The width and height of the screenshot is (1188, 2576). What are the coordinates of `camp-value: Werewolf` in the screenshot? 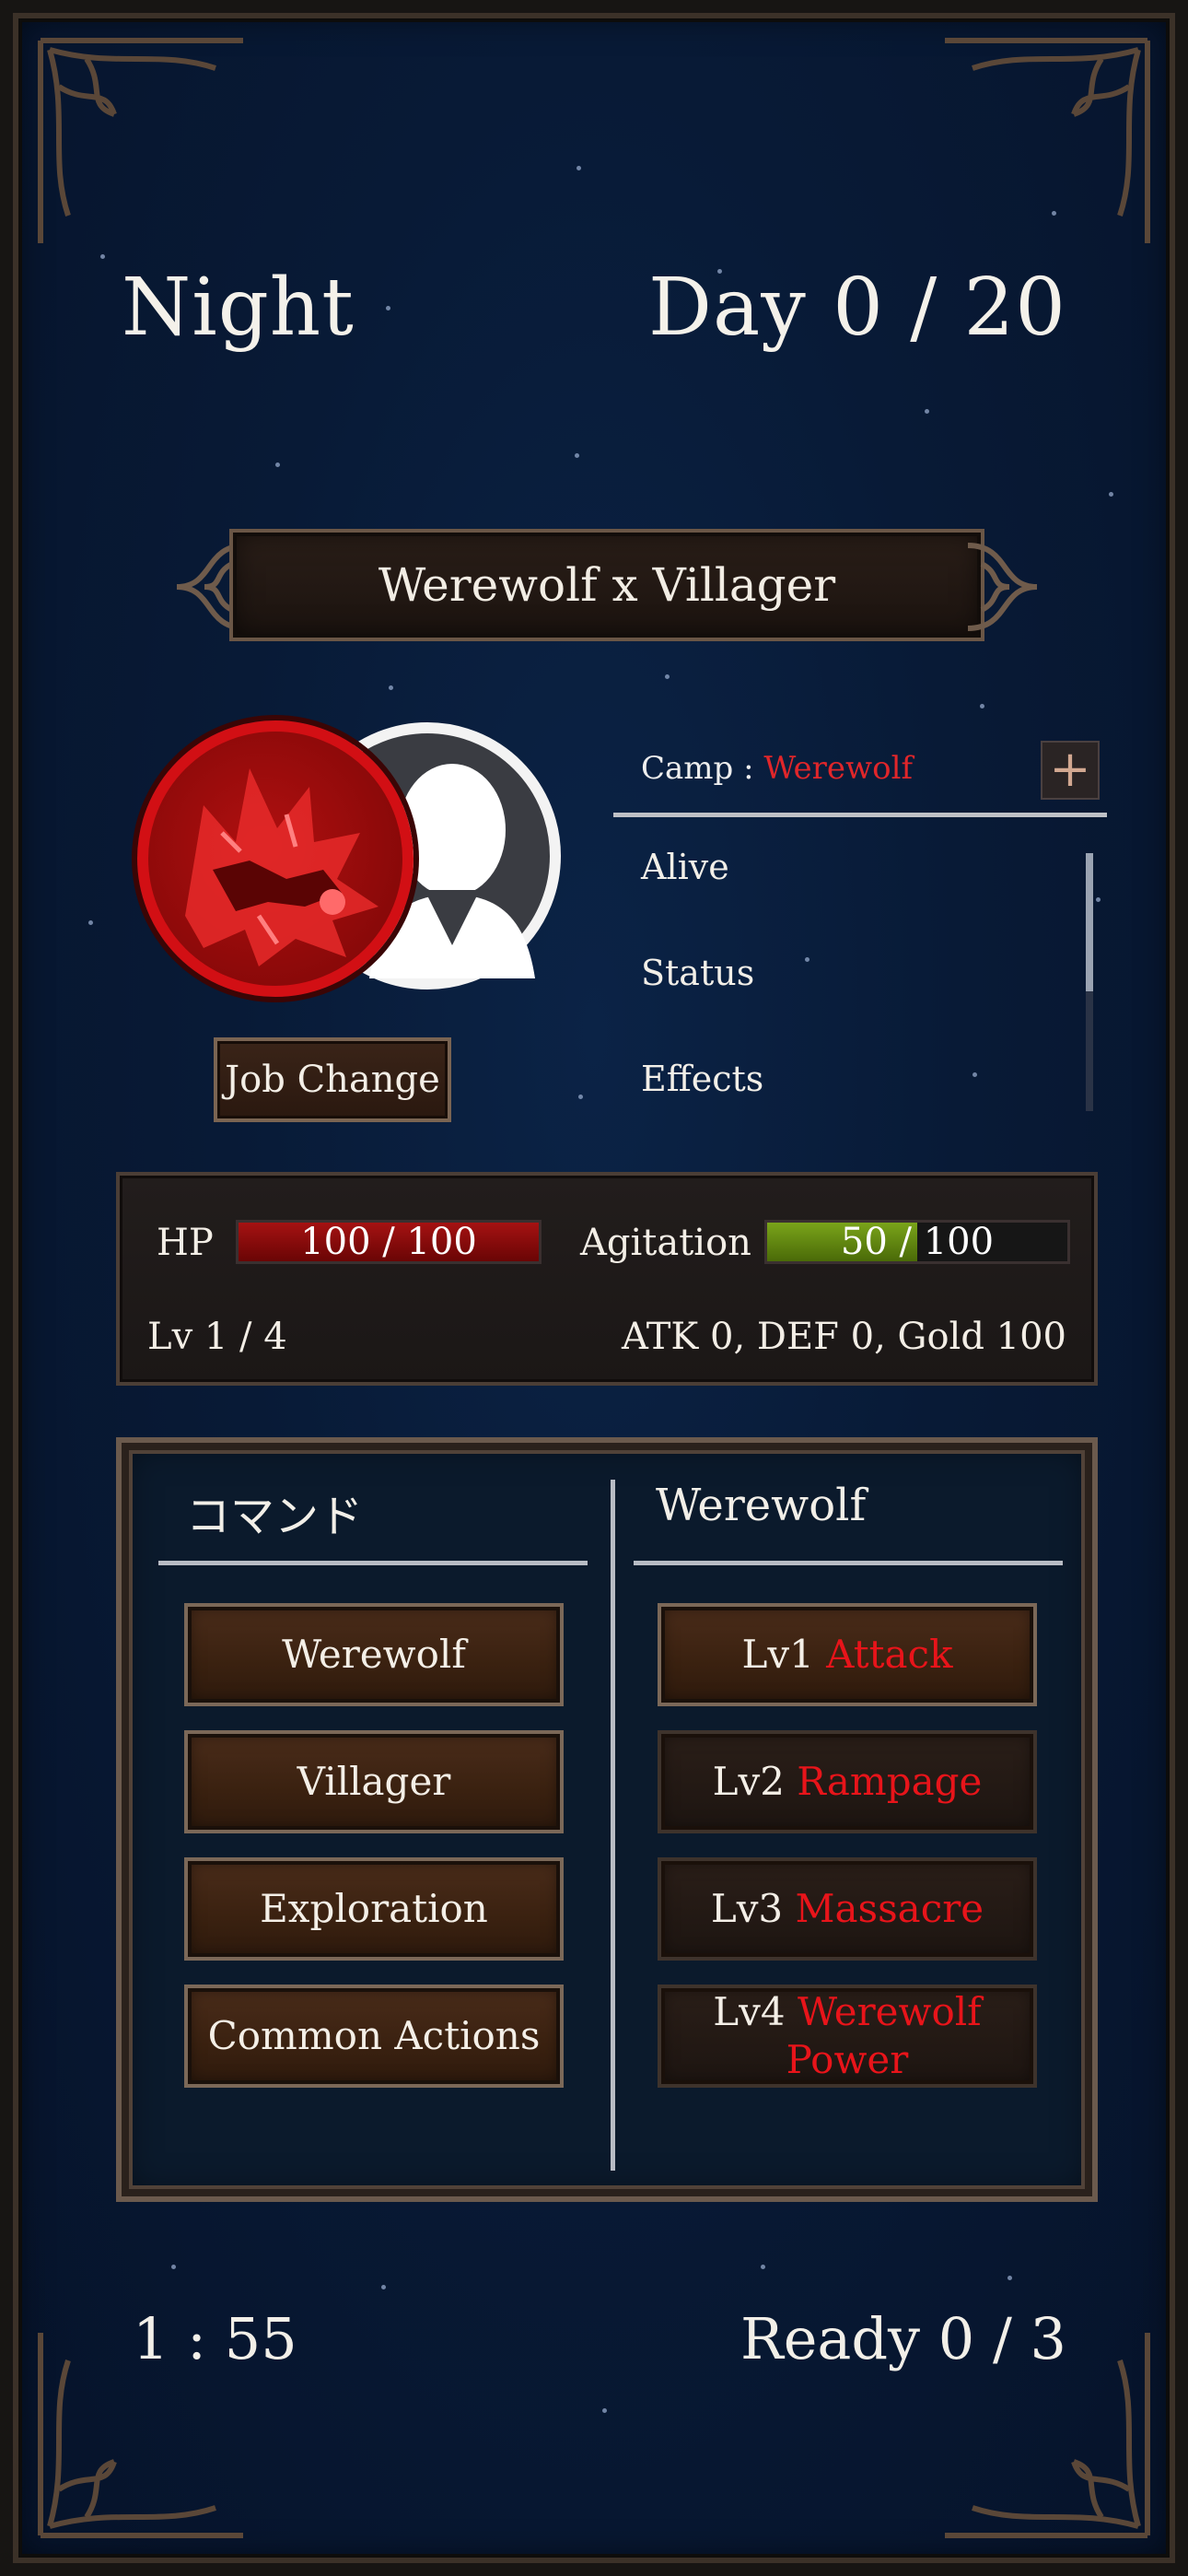 It's located at (838, 768).